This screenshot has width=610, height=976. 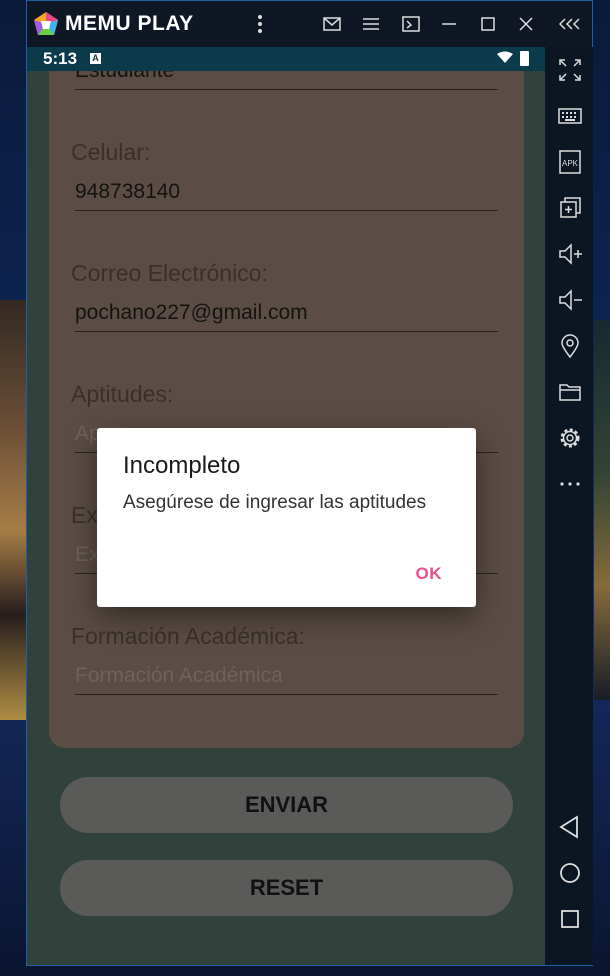 I want to click on apk-icon: APK, so click(x=570, y=162).